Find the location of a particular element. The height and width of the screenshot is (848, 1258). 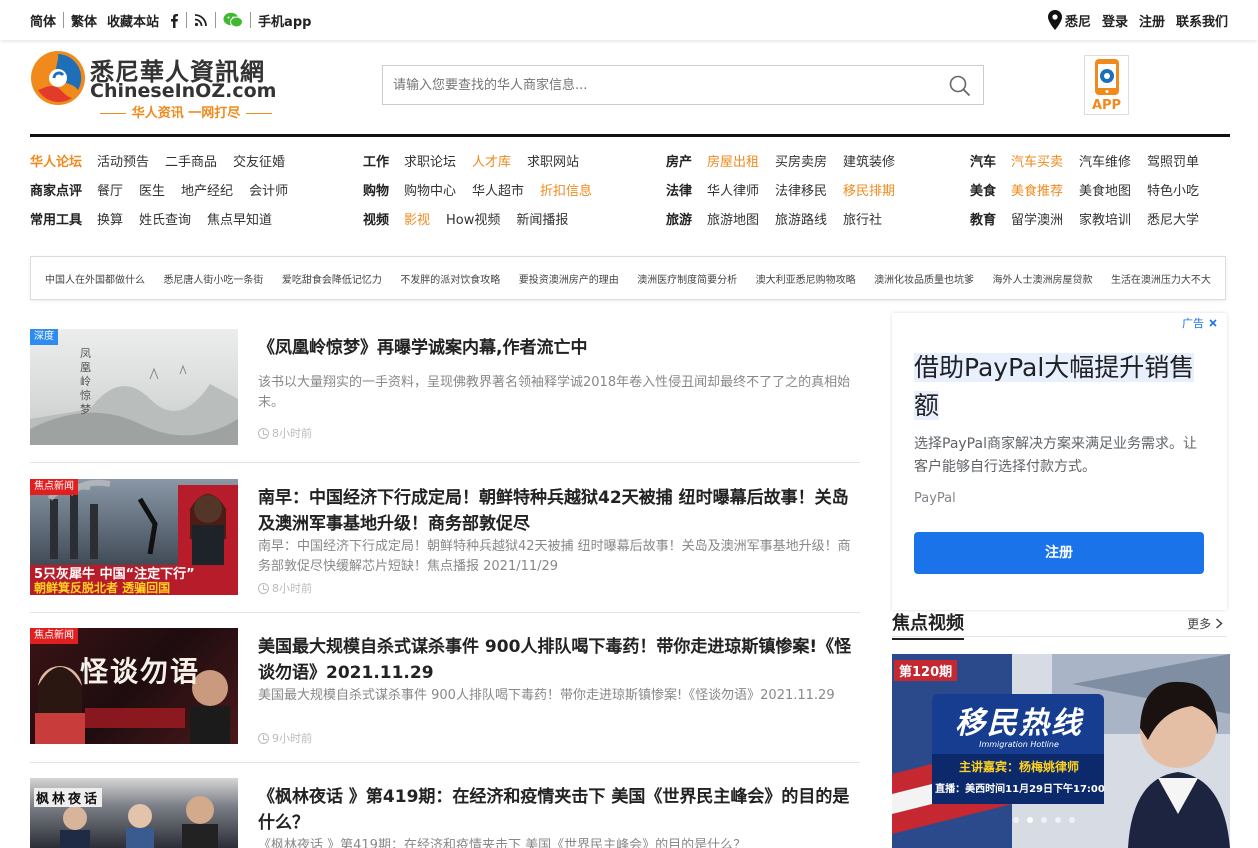

ad-label-text: 广告 is located at coordinates (1193, 323).